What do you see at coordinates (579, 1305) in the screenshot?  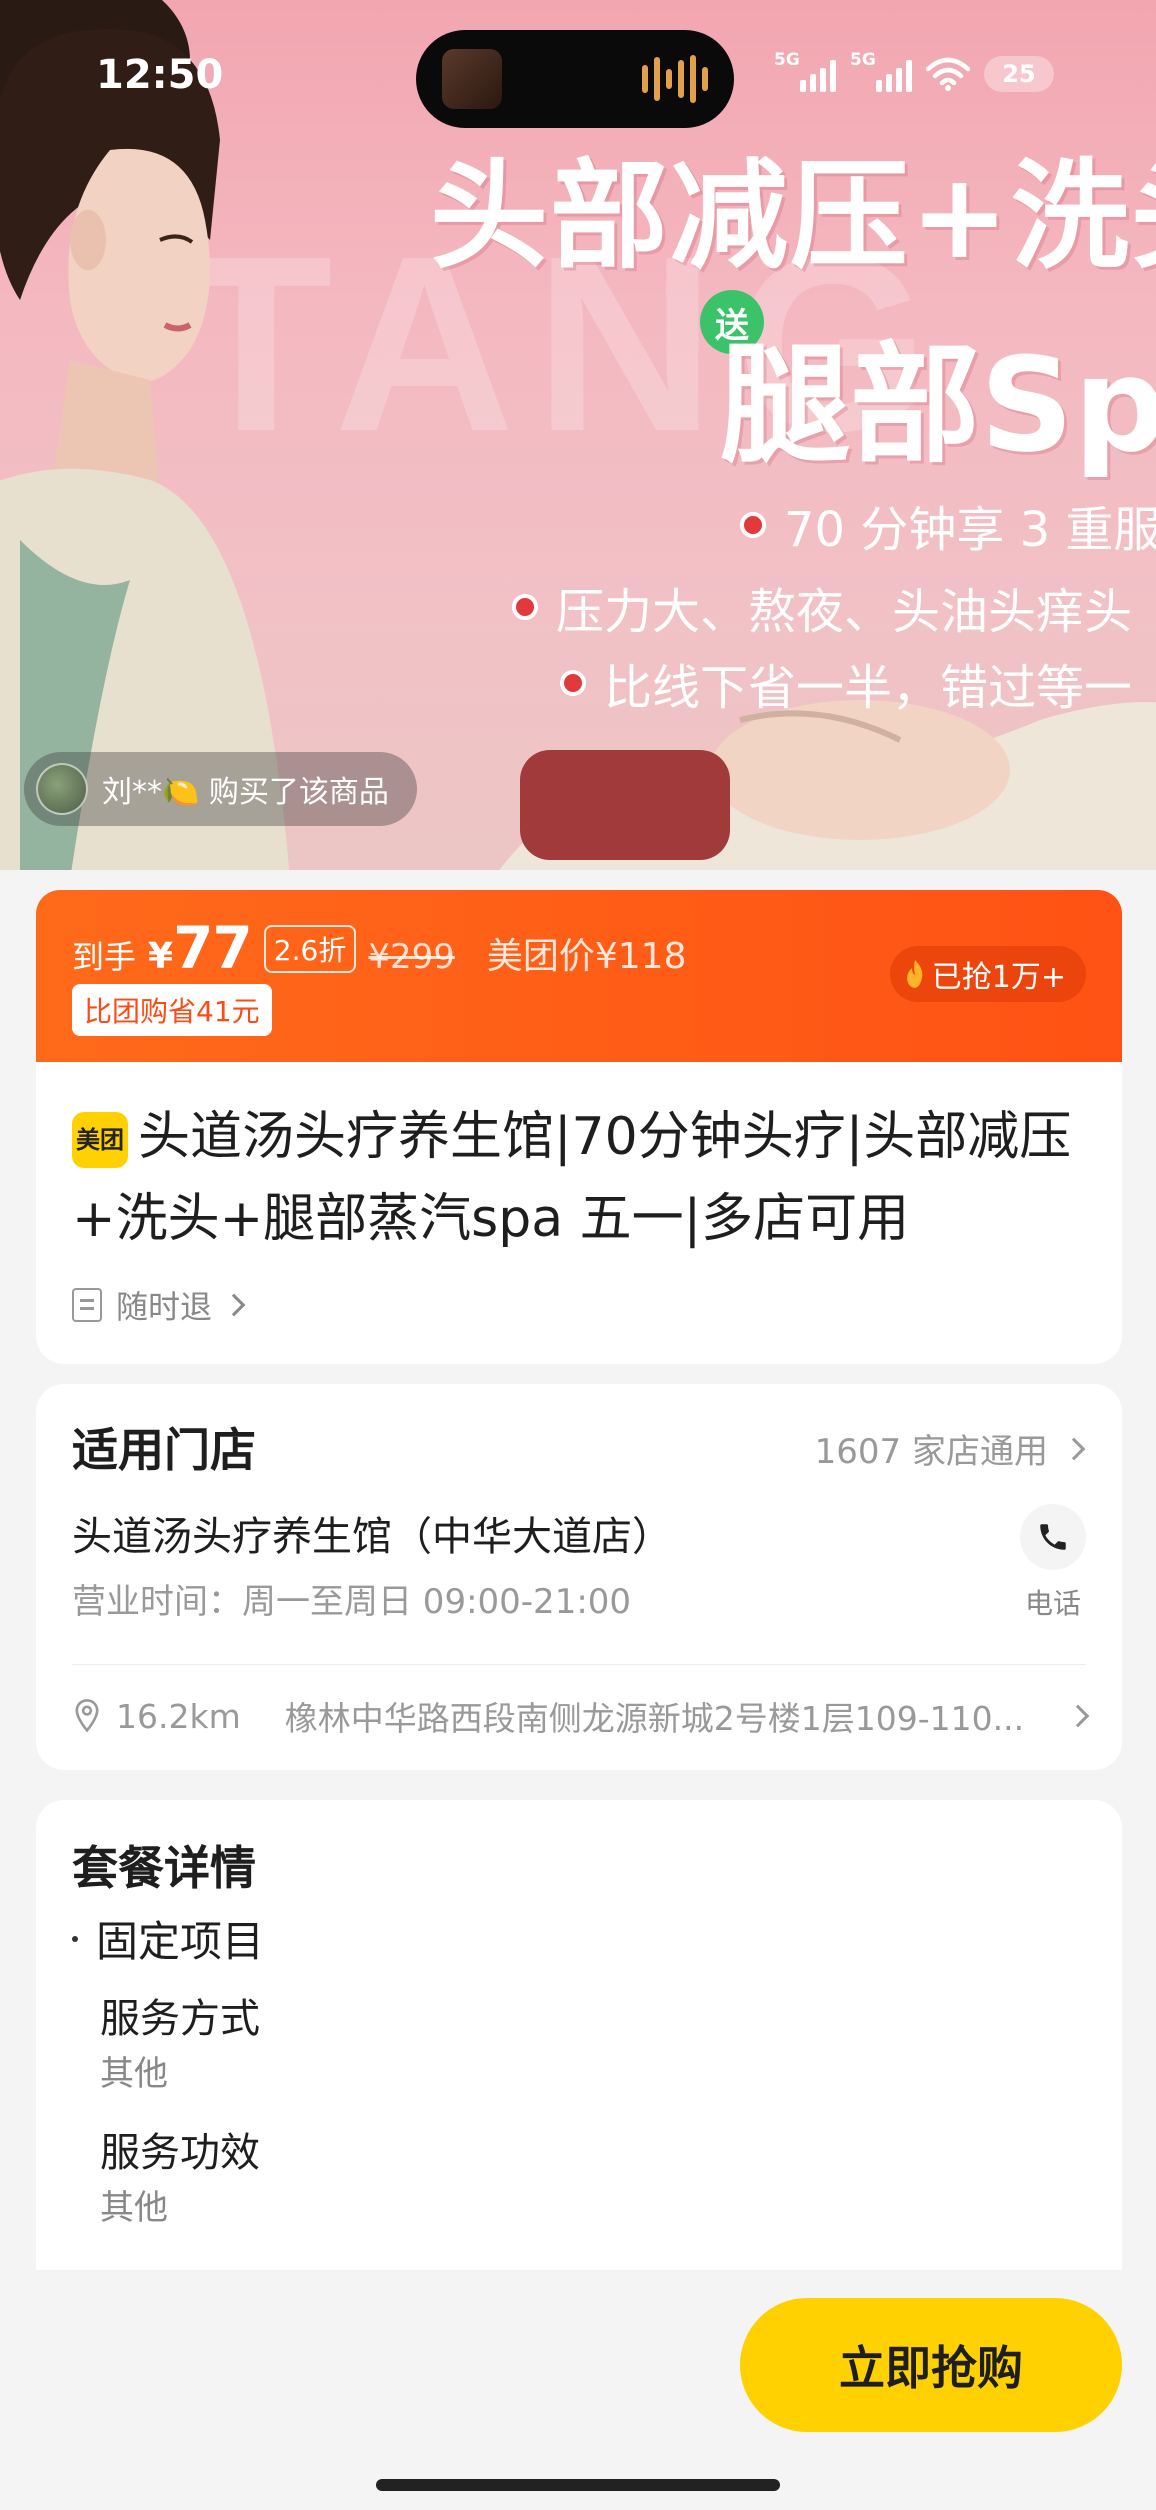 I see `refund-policy-link: 随时退` at bounding box center [579, 1305].